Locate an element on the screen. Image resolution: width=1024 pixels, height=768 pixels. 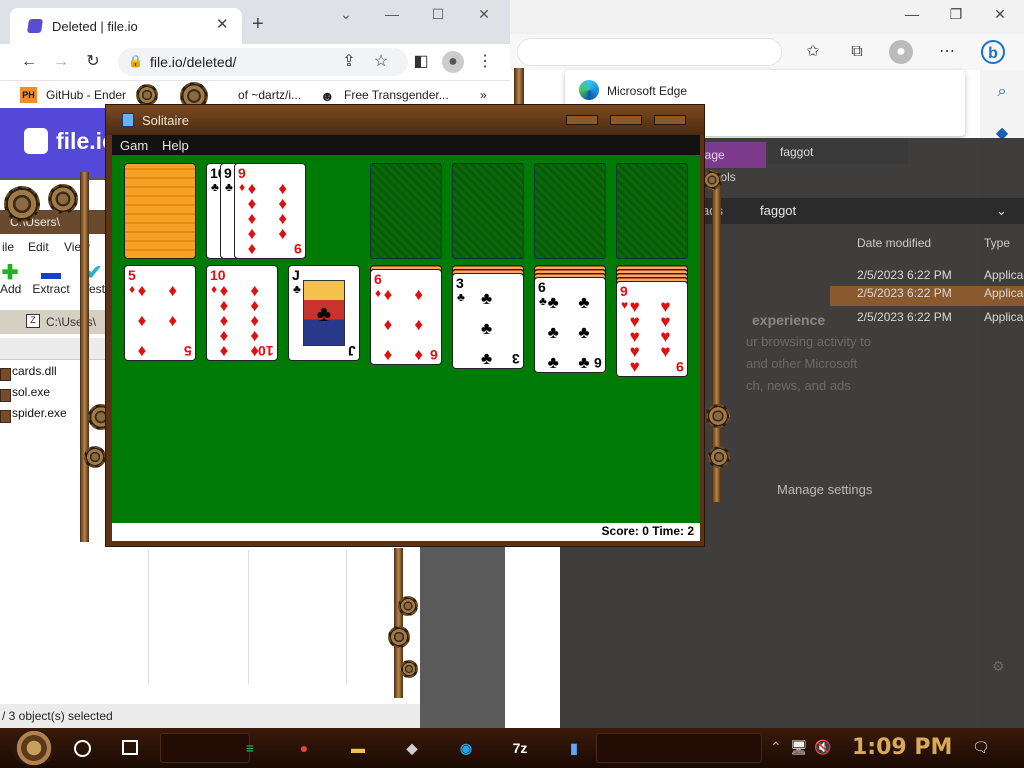
edge-toolbar: ✩ ⧉ ● ⋯ b is located at coordinates (764, 52).